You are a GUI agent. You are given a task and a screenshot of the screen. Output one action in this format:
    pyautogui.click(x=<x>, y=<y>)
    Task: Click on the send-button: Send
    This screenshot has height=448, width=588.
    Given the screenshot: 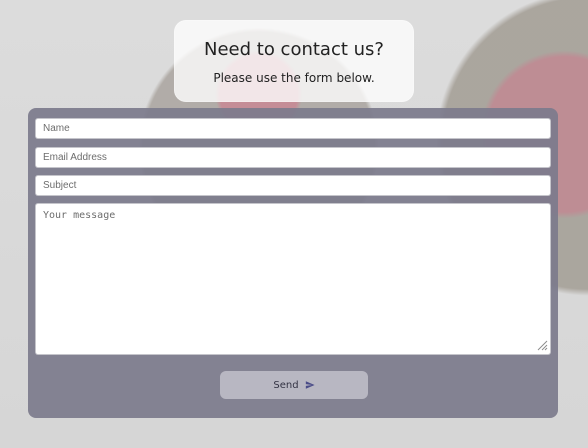 What is the action you would take?
    pyautogui.click(x=294, y=385)
    